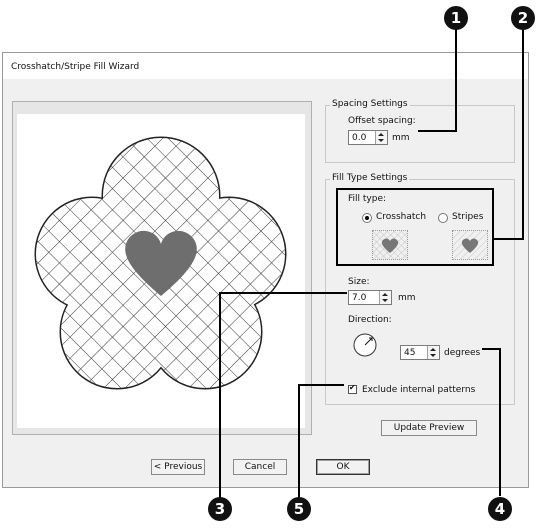 The width and height of the screenshot is (545, 530). Describe the element at coordinates (370, 320) in the screenshot. I see `direction-label: Direction:` at that location.